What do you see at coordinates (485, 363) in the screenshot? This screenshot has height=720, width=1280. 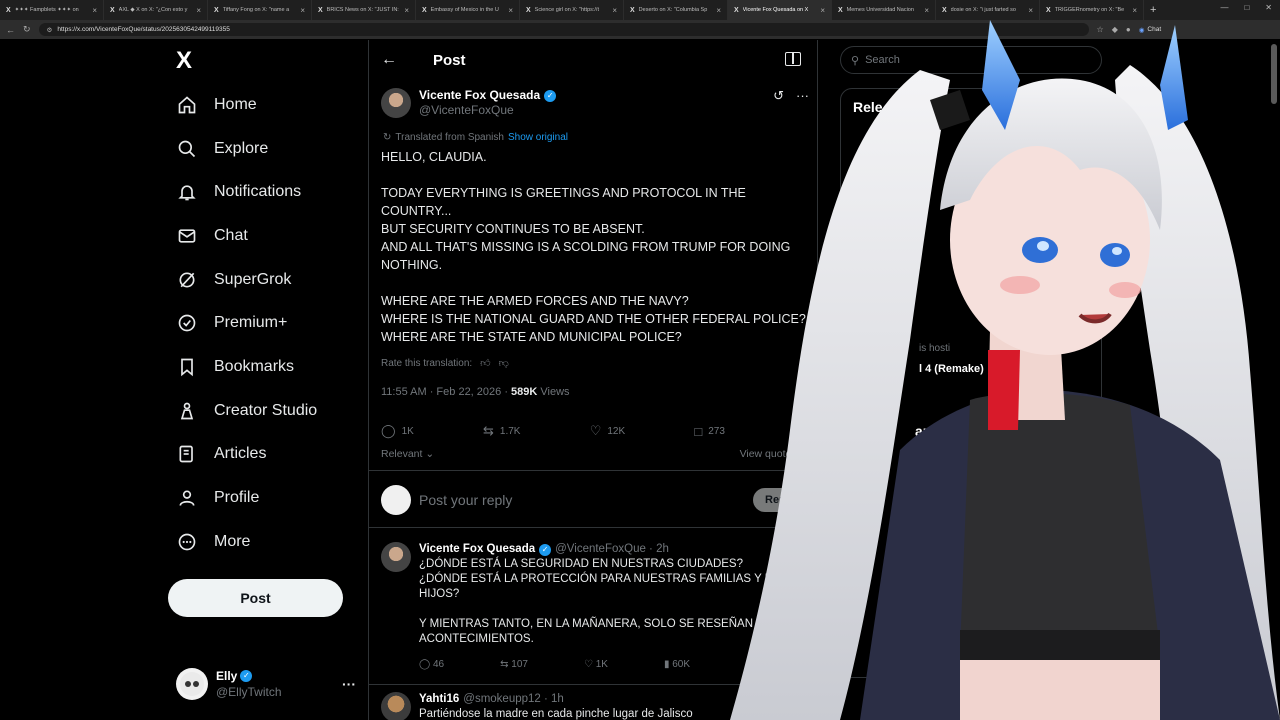 I see `thumbs-up-icon: 👍︎` at bounding box center [485, 363].